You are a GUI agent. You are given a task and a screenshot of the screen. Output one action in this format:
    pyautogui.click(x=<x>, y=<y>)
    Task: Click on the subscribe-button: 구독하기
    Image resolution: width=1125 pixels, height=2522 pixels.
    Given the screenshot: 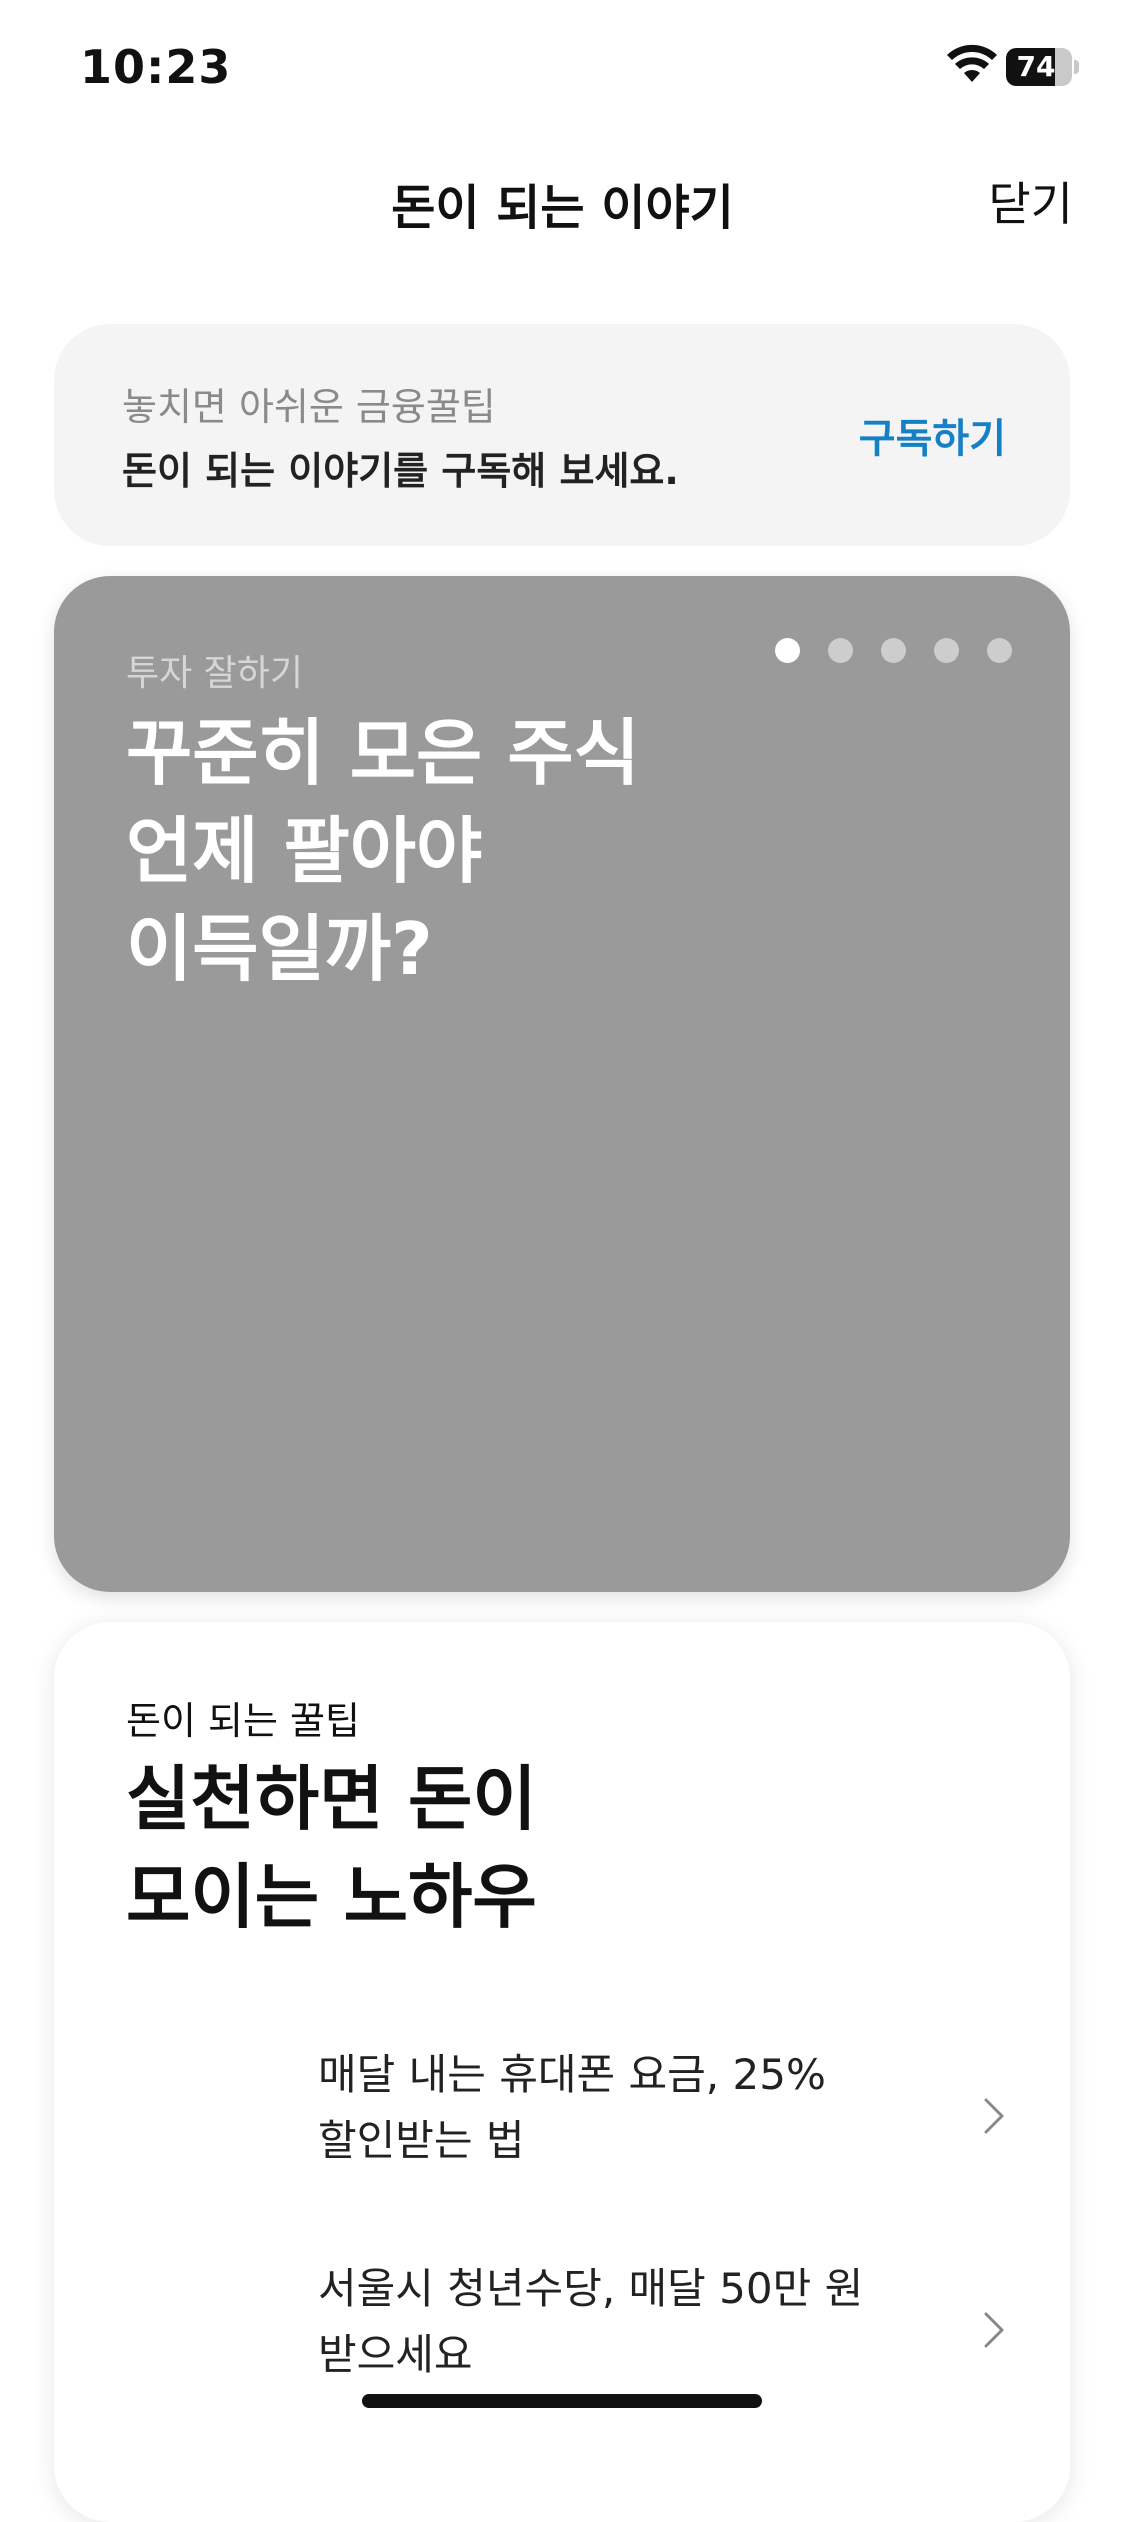 What is the action you would take?
    pyautogui.click(x=932, y=435)
    